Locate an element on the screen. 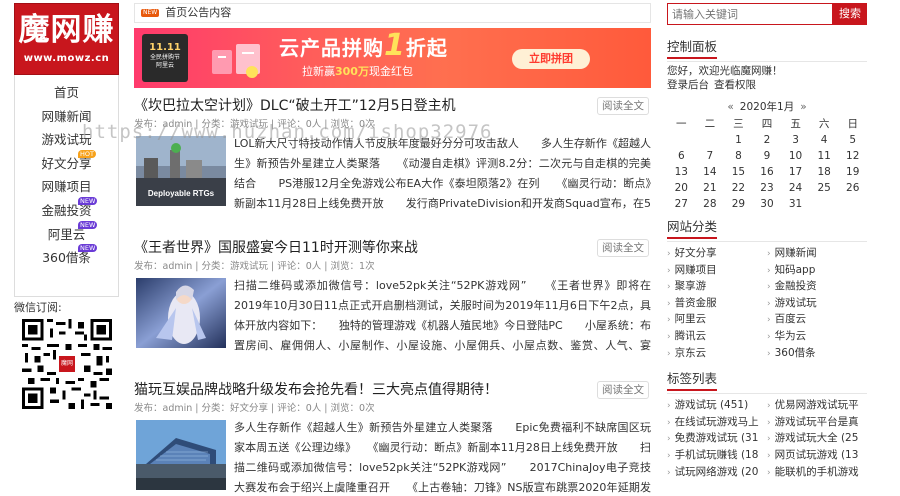 This screenshot has width=900, height=496. calendar-day: 27 is located at coordinates (681, 204).